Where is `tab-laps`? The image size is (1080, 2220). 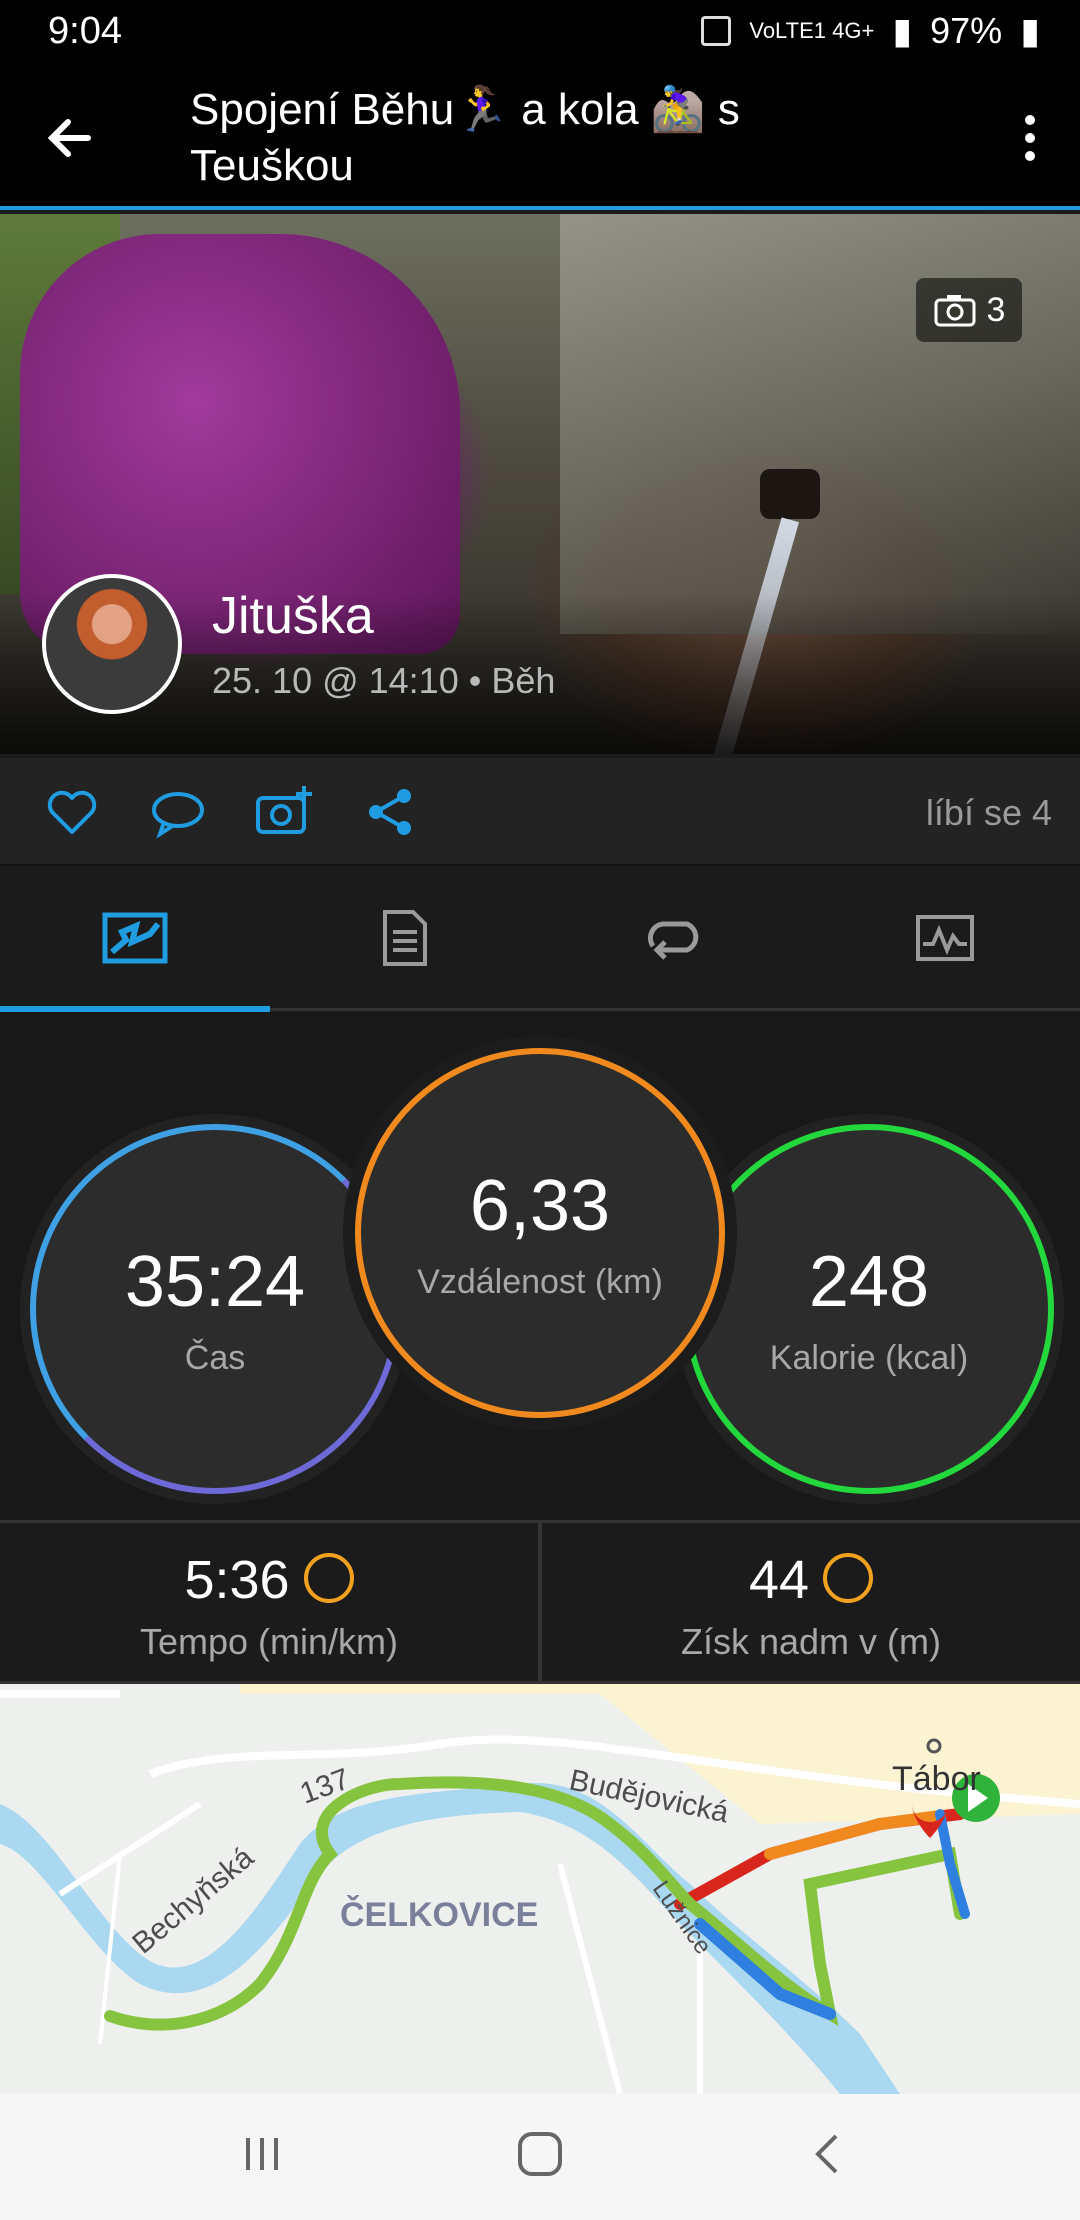
tab-laps is located at coordinates (675, 938).